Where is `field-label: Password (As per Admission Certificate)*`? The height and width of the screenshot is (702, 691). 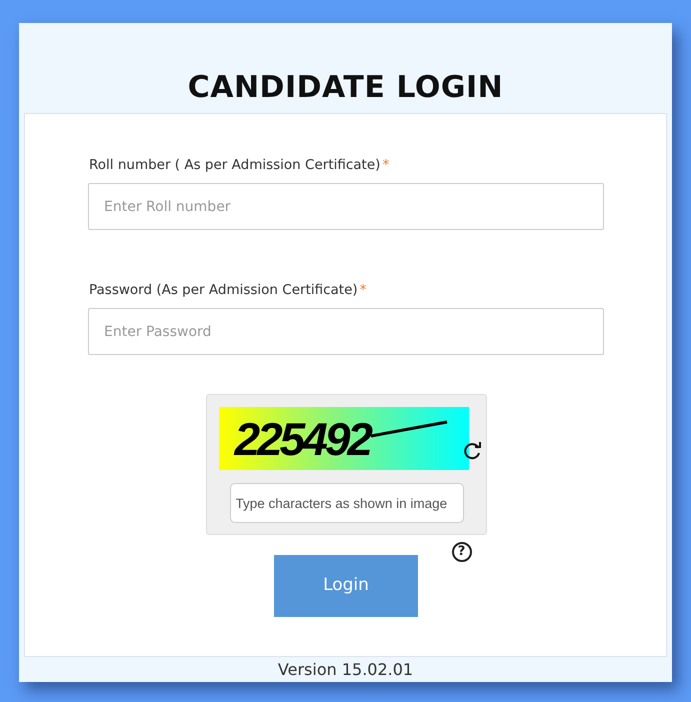 field-label: Password (As per Admission Certificate)* is located at coordinates (228, 290).